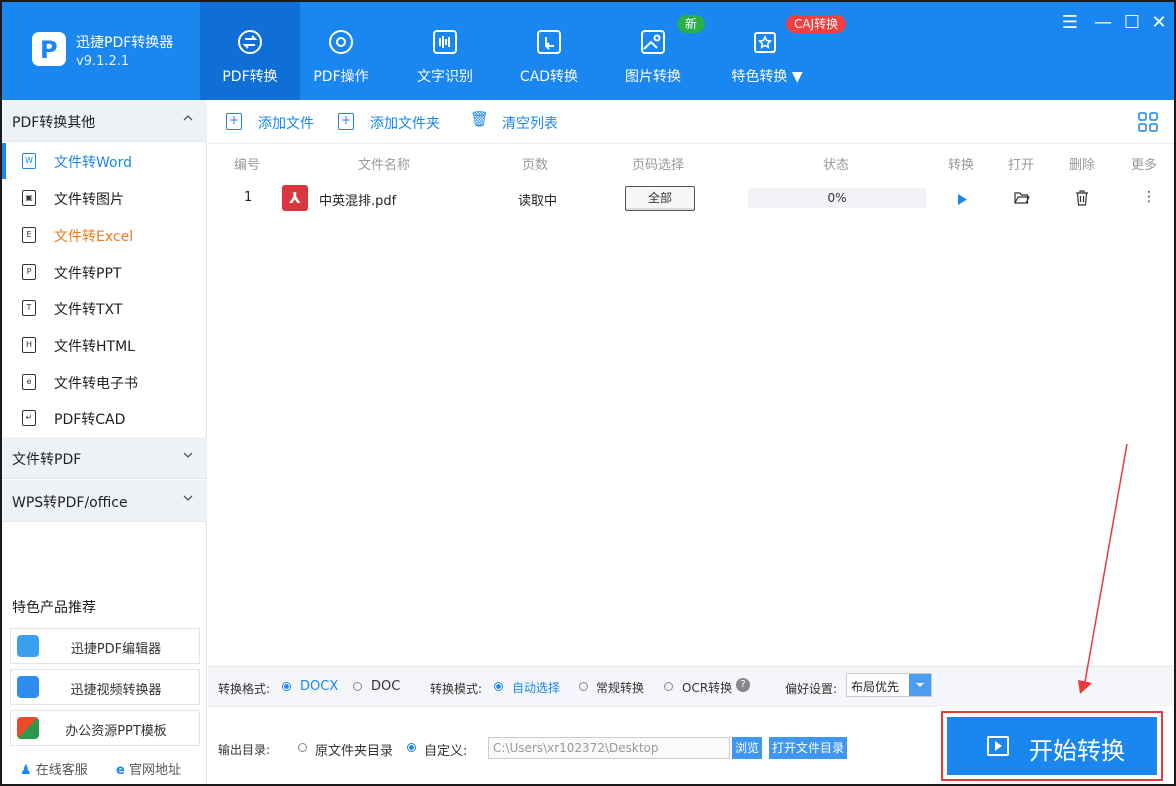  Describe the element at coordinates (1159, 22) in the screenshot. I see `close-icon: ✕` at that location.